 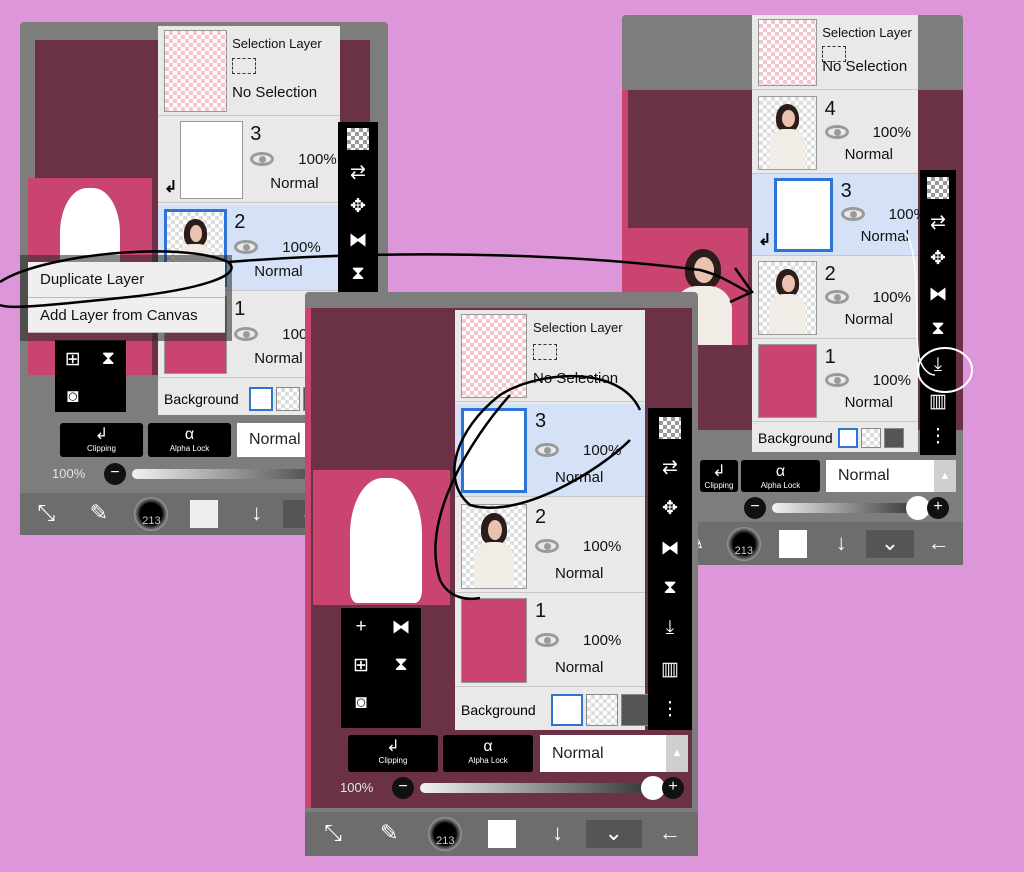 I want to click on layer-row-4: 4 100% Normal, so click(x=835, y=133).